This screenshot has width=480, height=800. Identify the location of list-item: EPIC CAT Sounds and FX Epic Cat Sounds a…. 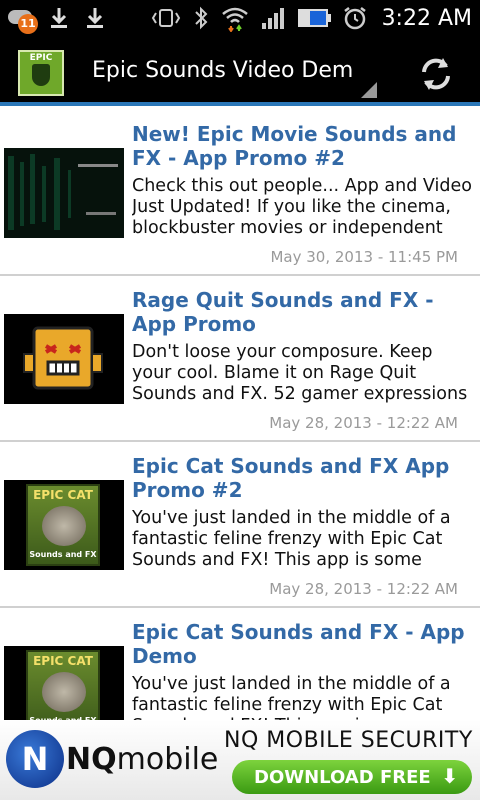
(240, 664).